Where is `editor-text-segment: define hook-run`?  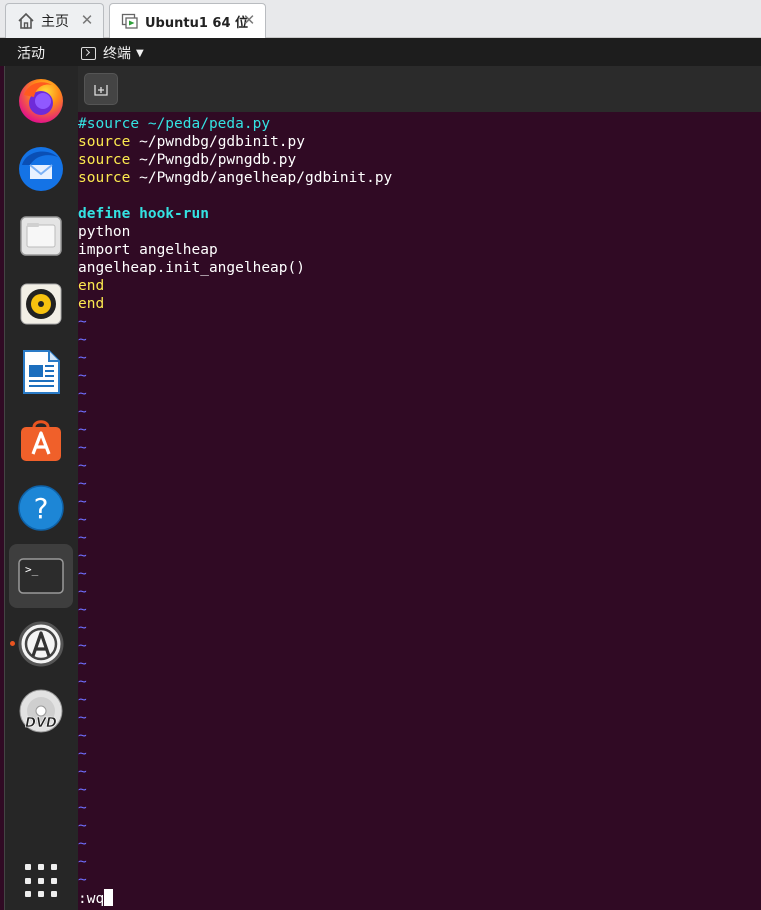
editor-text-segment: define hook-run is located at coordinates (143, 214).